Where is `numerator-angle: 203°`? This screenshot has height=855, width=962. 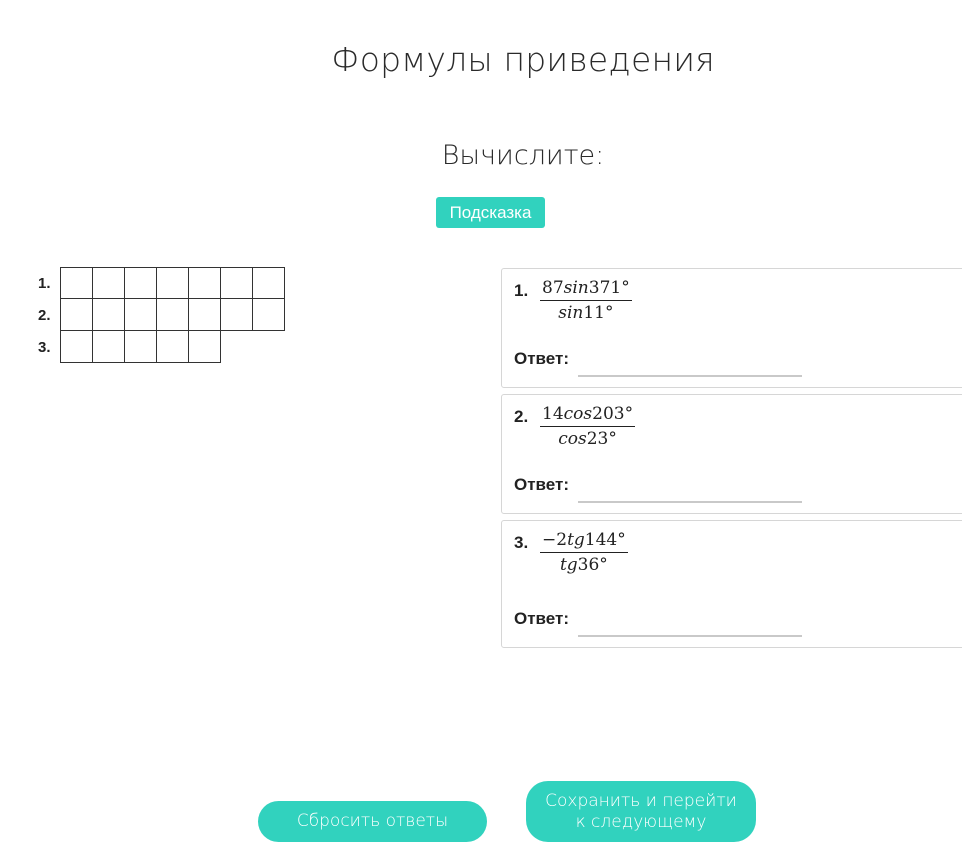 numerator-angle: 203° is located at coordinates (613, 414).